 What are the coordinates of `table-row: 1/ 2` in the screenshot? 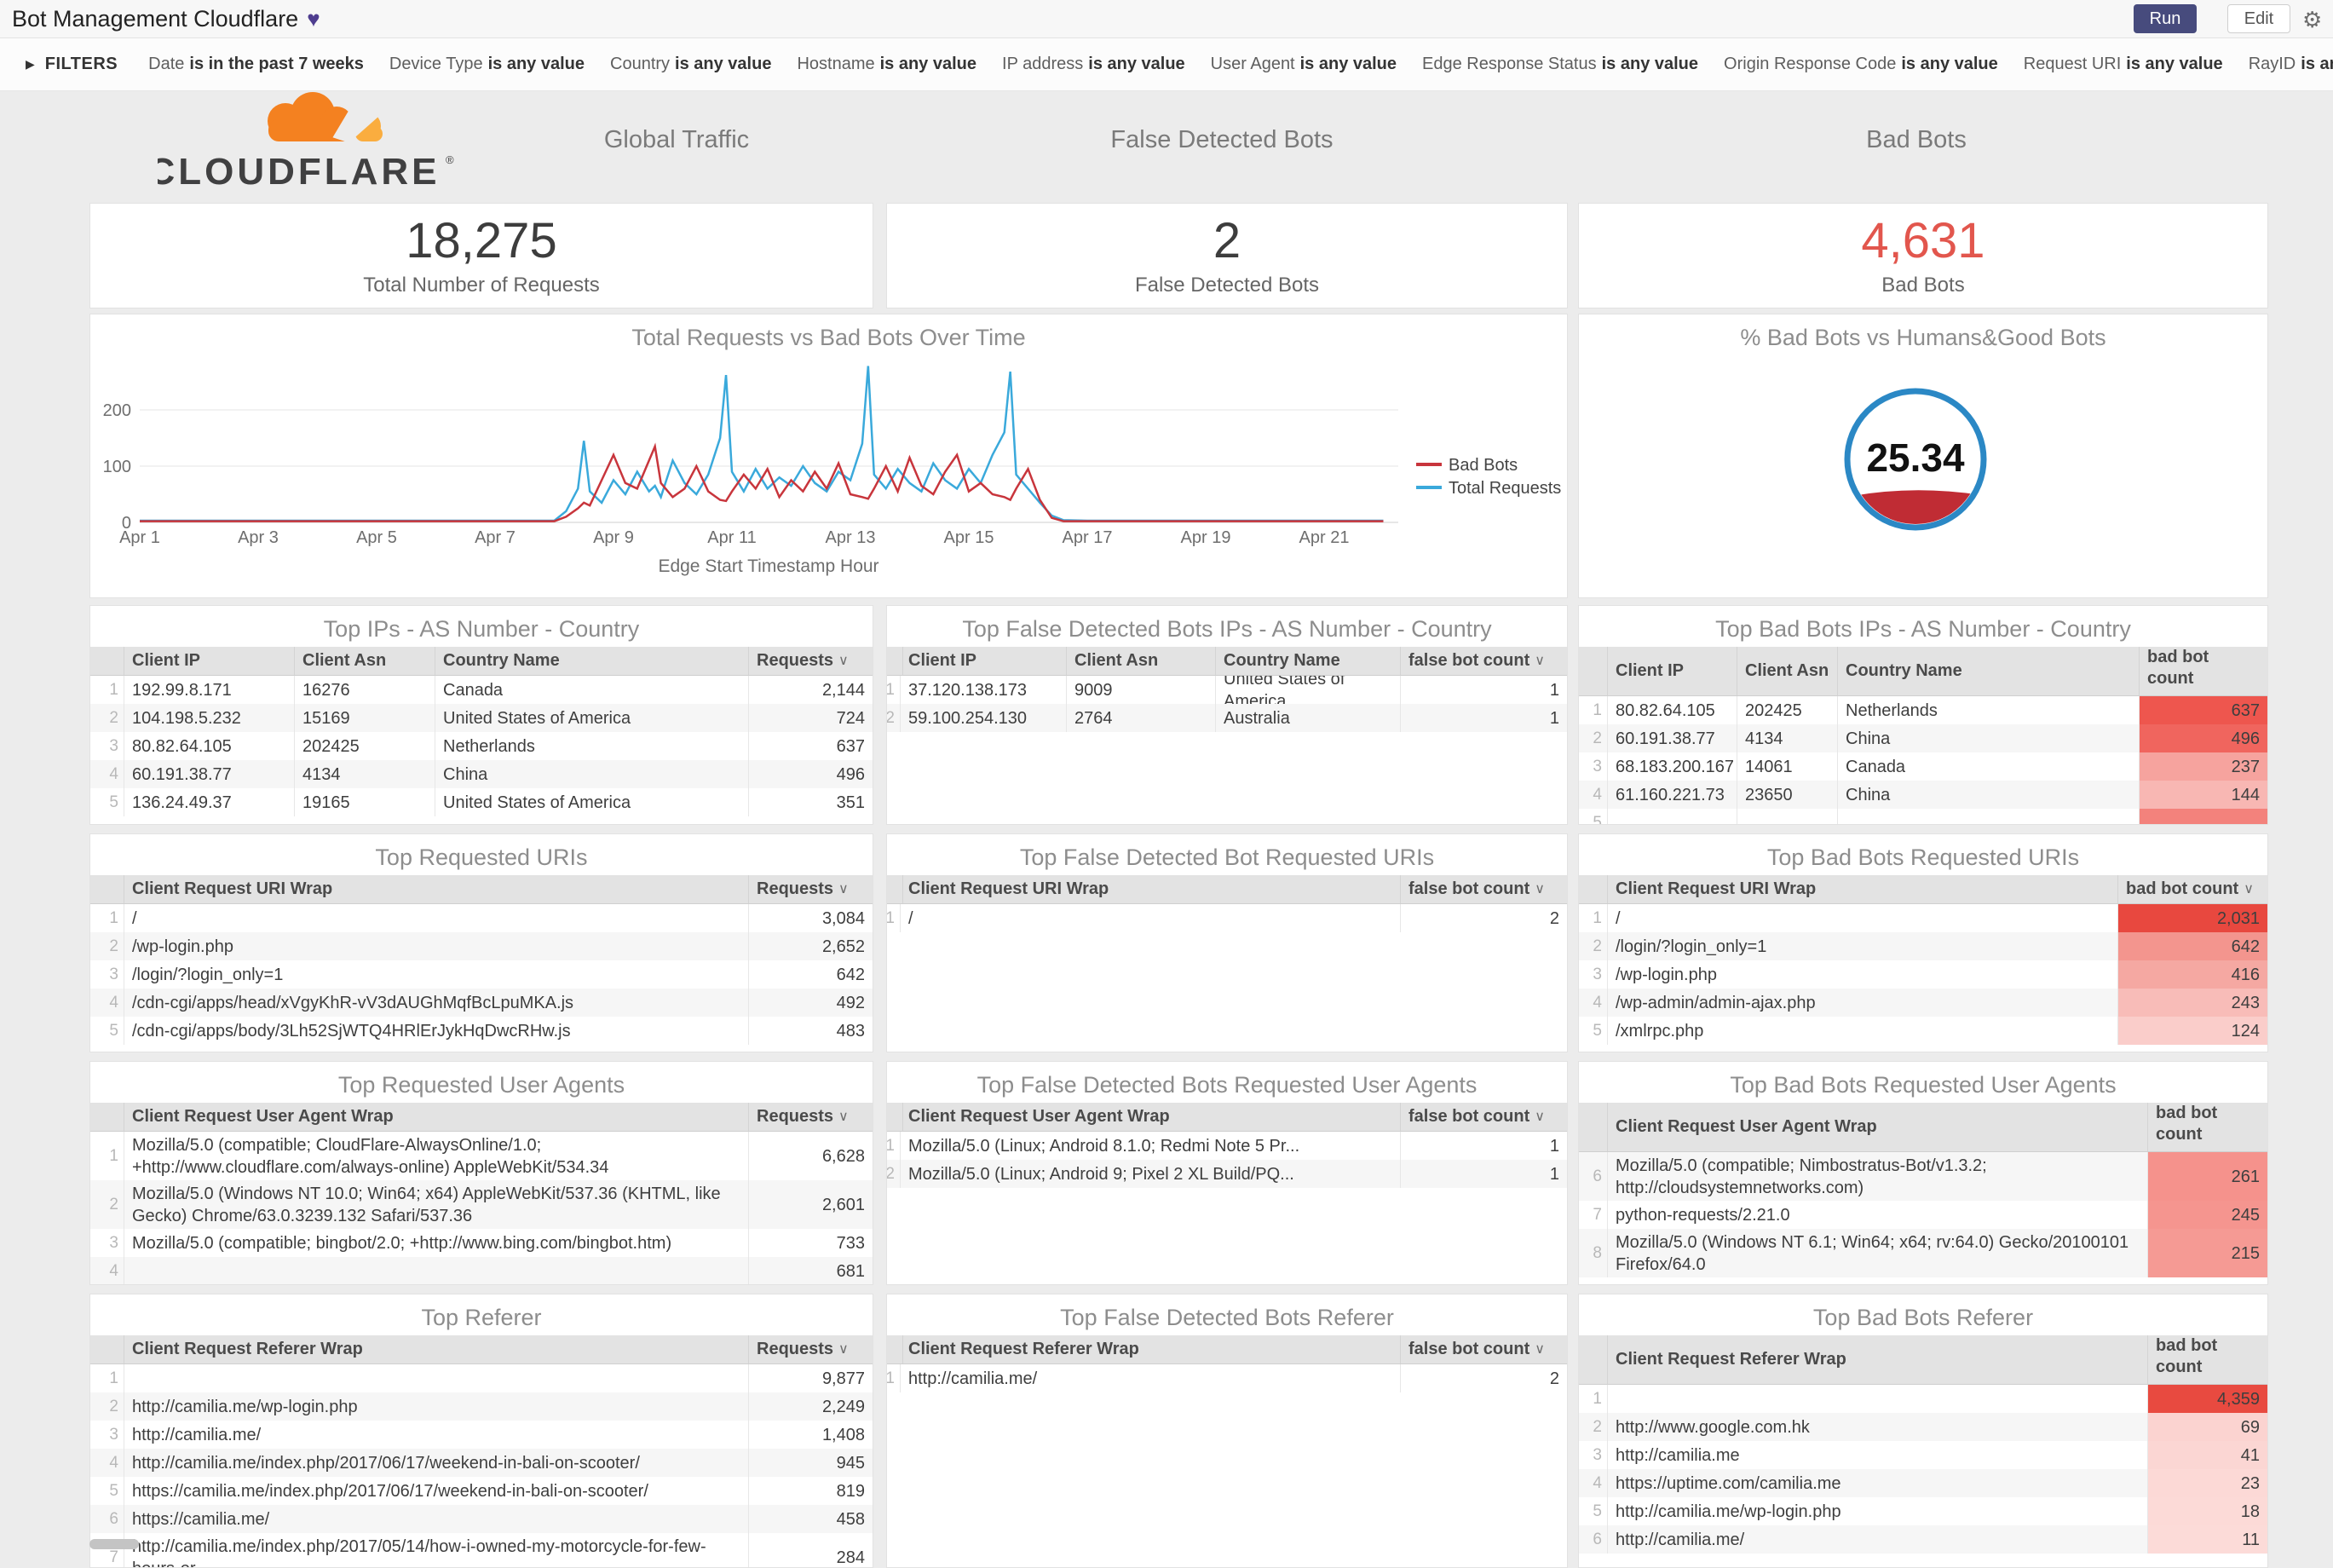 It's located at (1227, 918).